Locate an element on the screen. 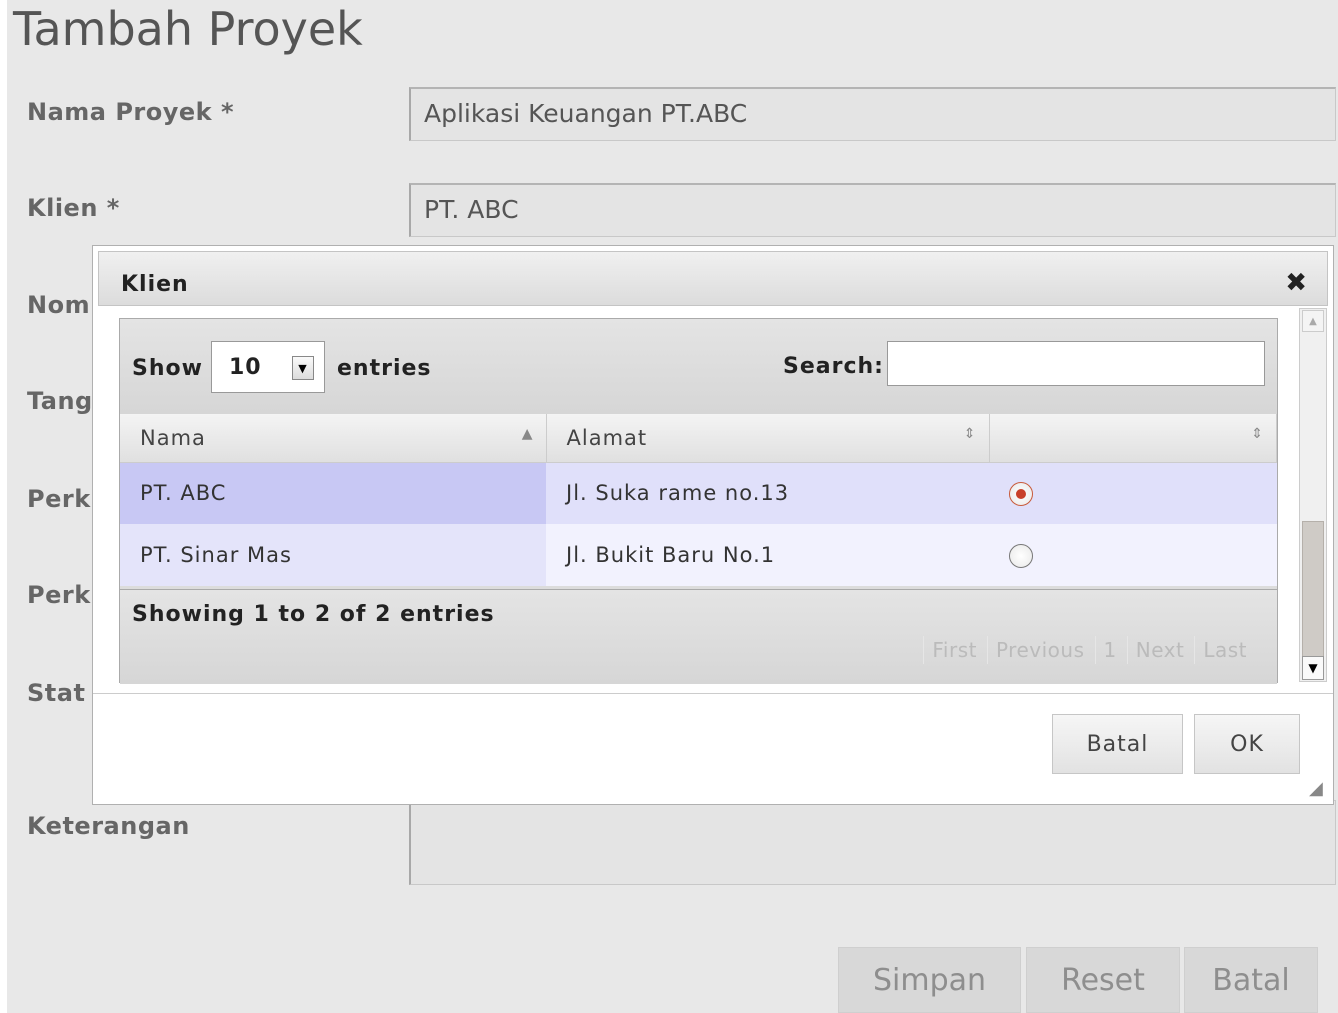  resize-grip-icon: ◢ is located at coordinates (1319, 790).